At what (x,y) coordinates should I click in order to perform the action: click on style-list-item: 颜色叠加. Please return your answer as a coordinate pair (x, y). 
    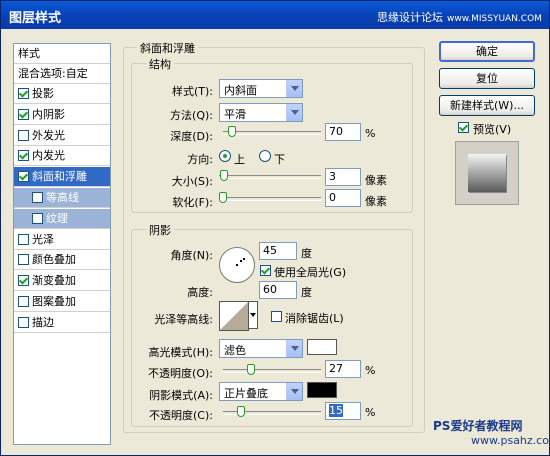
    Looking at the image, I should click on (62, 260).